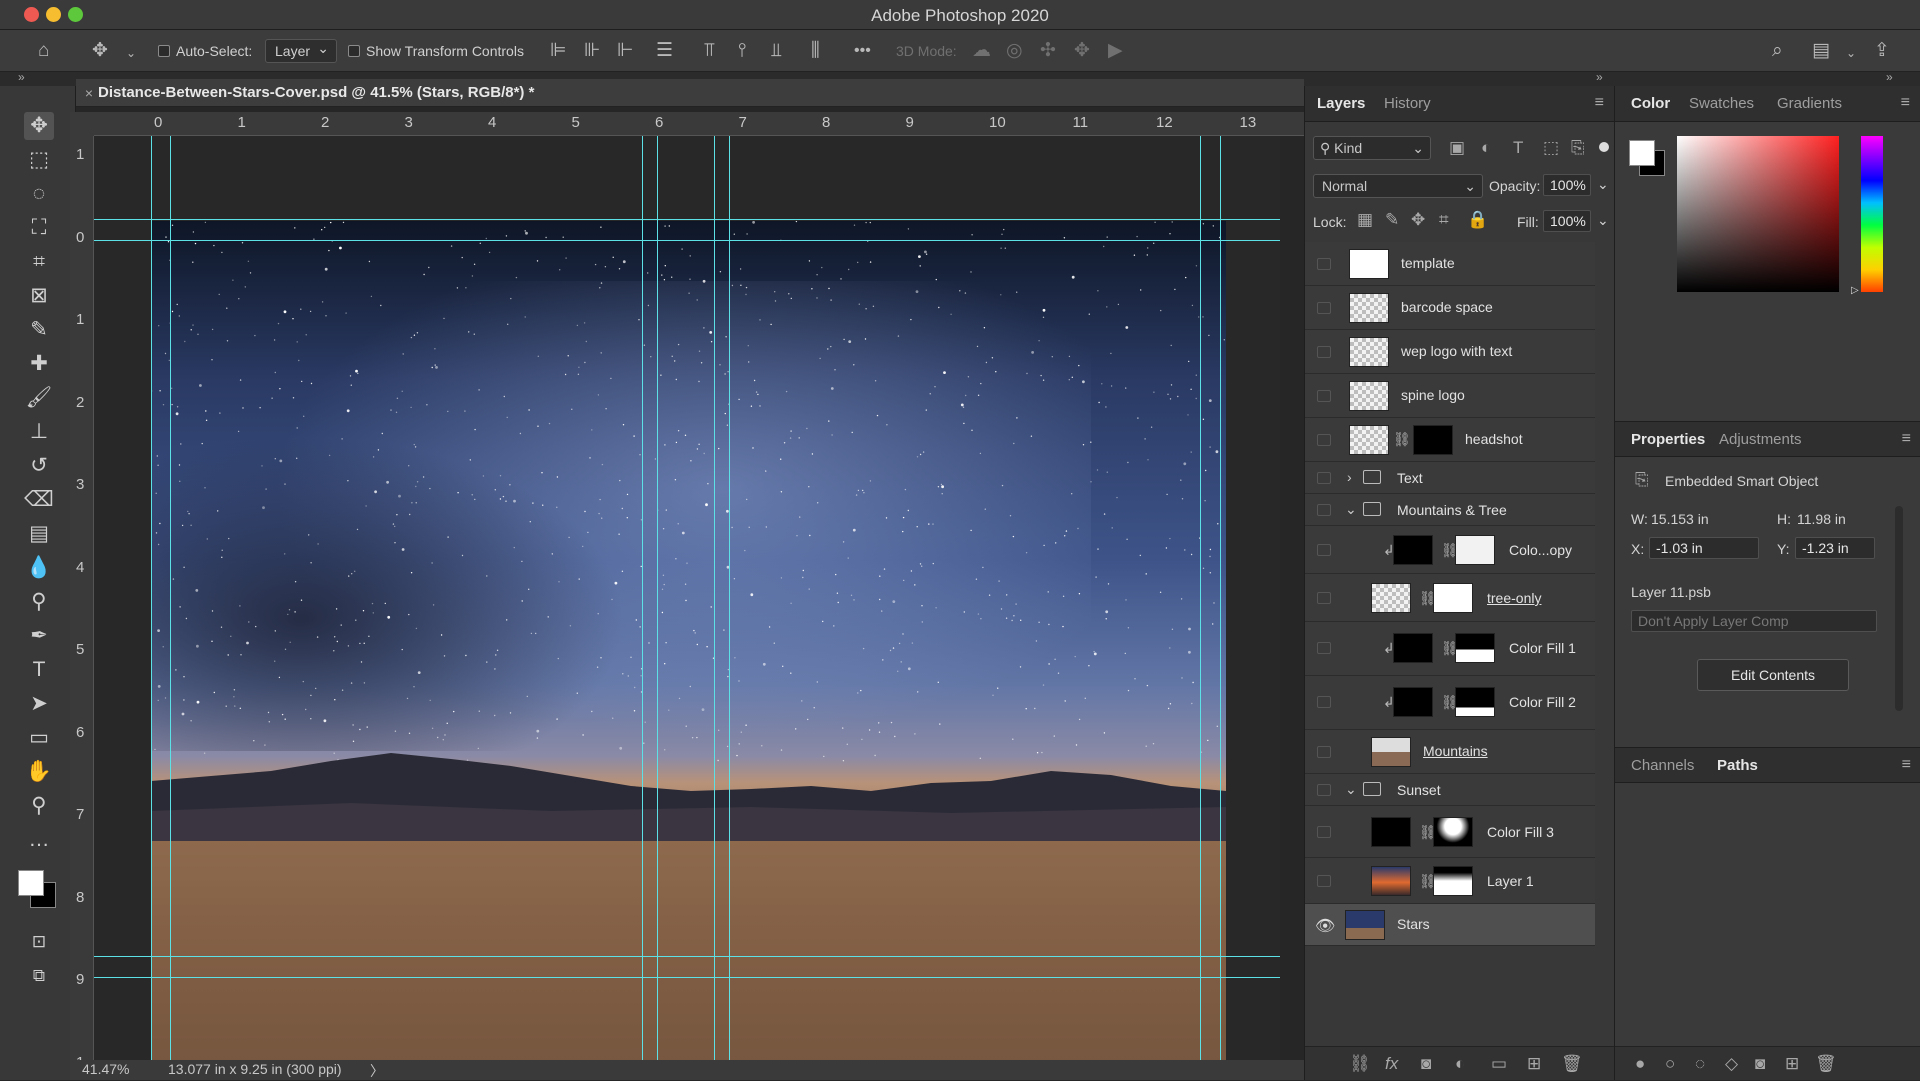 This screenshot has height=1081, width=1920. I want to click on move-tool-icon: ✥, so click(39, 126).